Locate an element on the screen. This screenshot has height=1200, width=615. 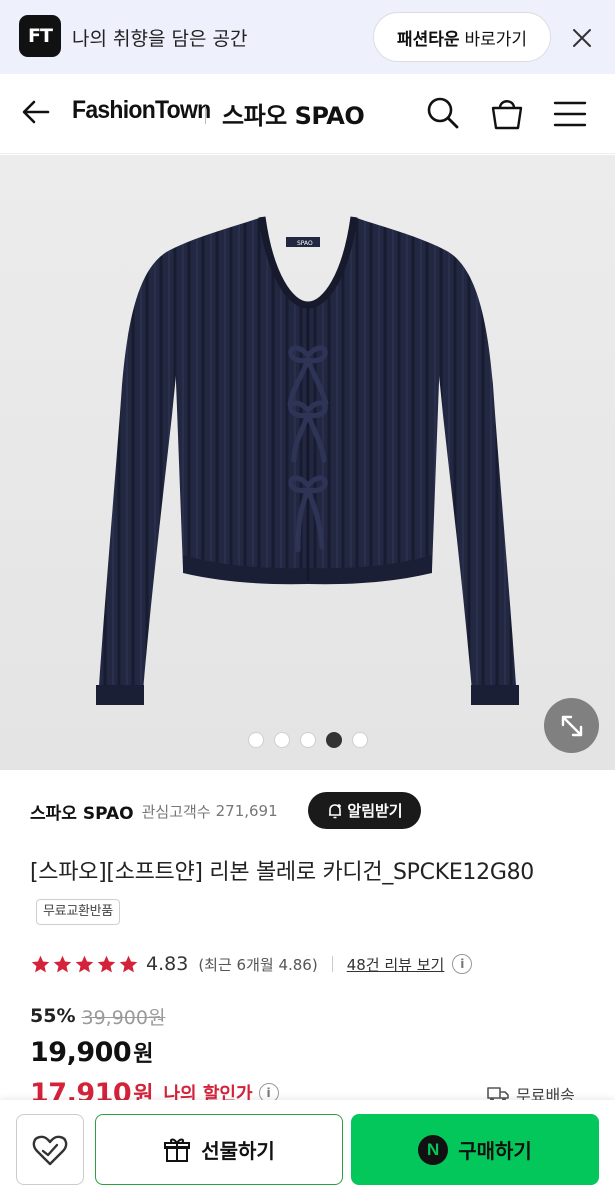
brand-row: 스파오 SPAO 관심고객수 271,691 is located at coordinates (154, 811).